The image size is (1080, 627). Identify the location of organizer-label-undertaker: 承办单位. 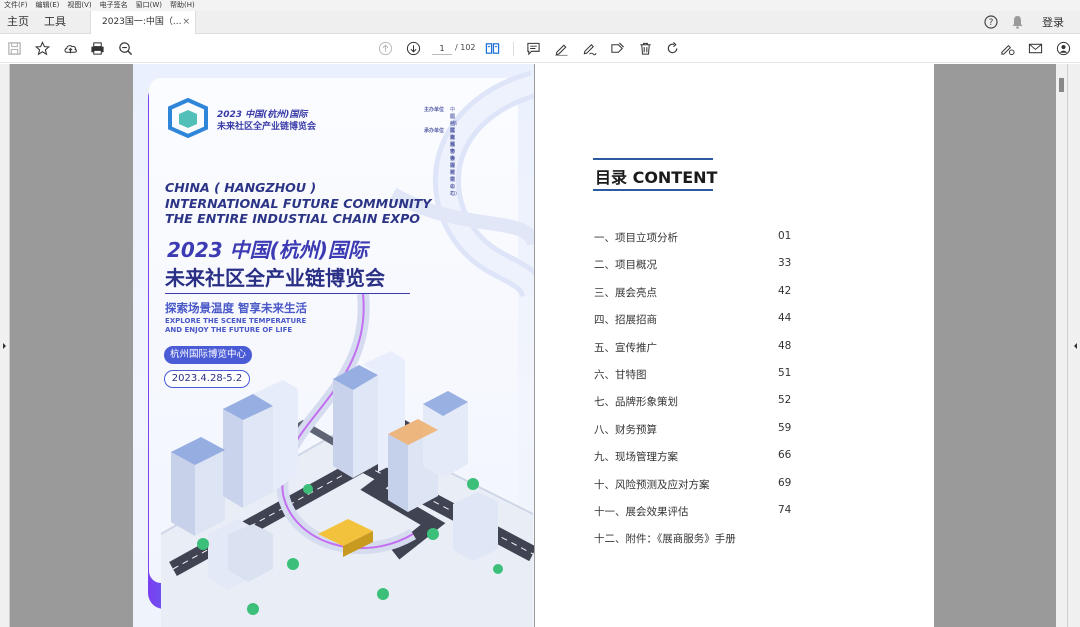
(434, 131).